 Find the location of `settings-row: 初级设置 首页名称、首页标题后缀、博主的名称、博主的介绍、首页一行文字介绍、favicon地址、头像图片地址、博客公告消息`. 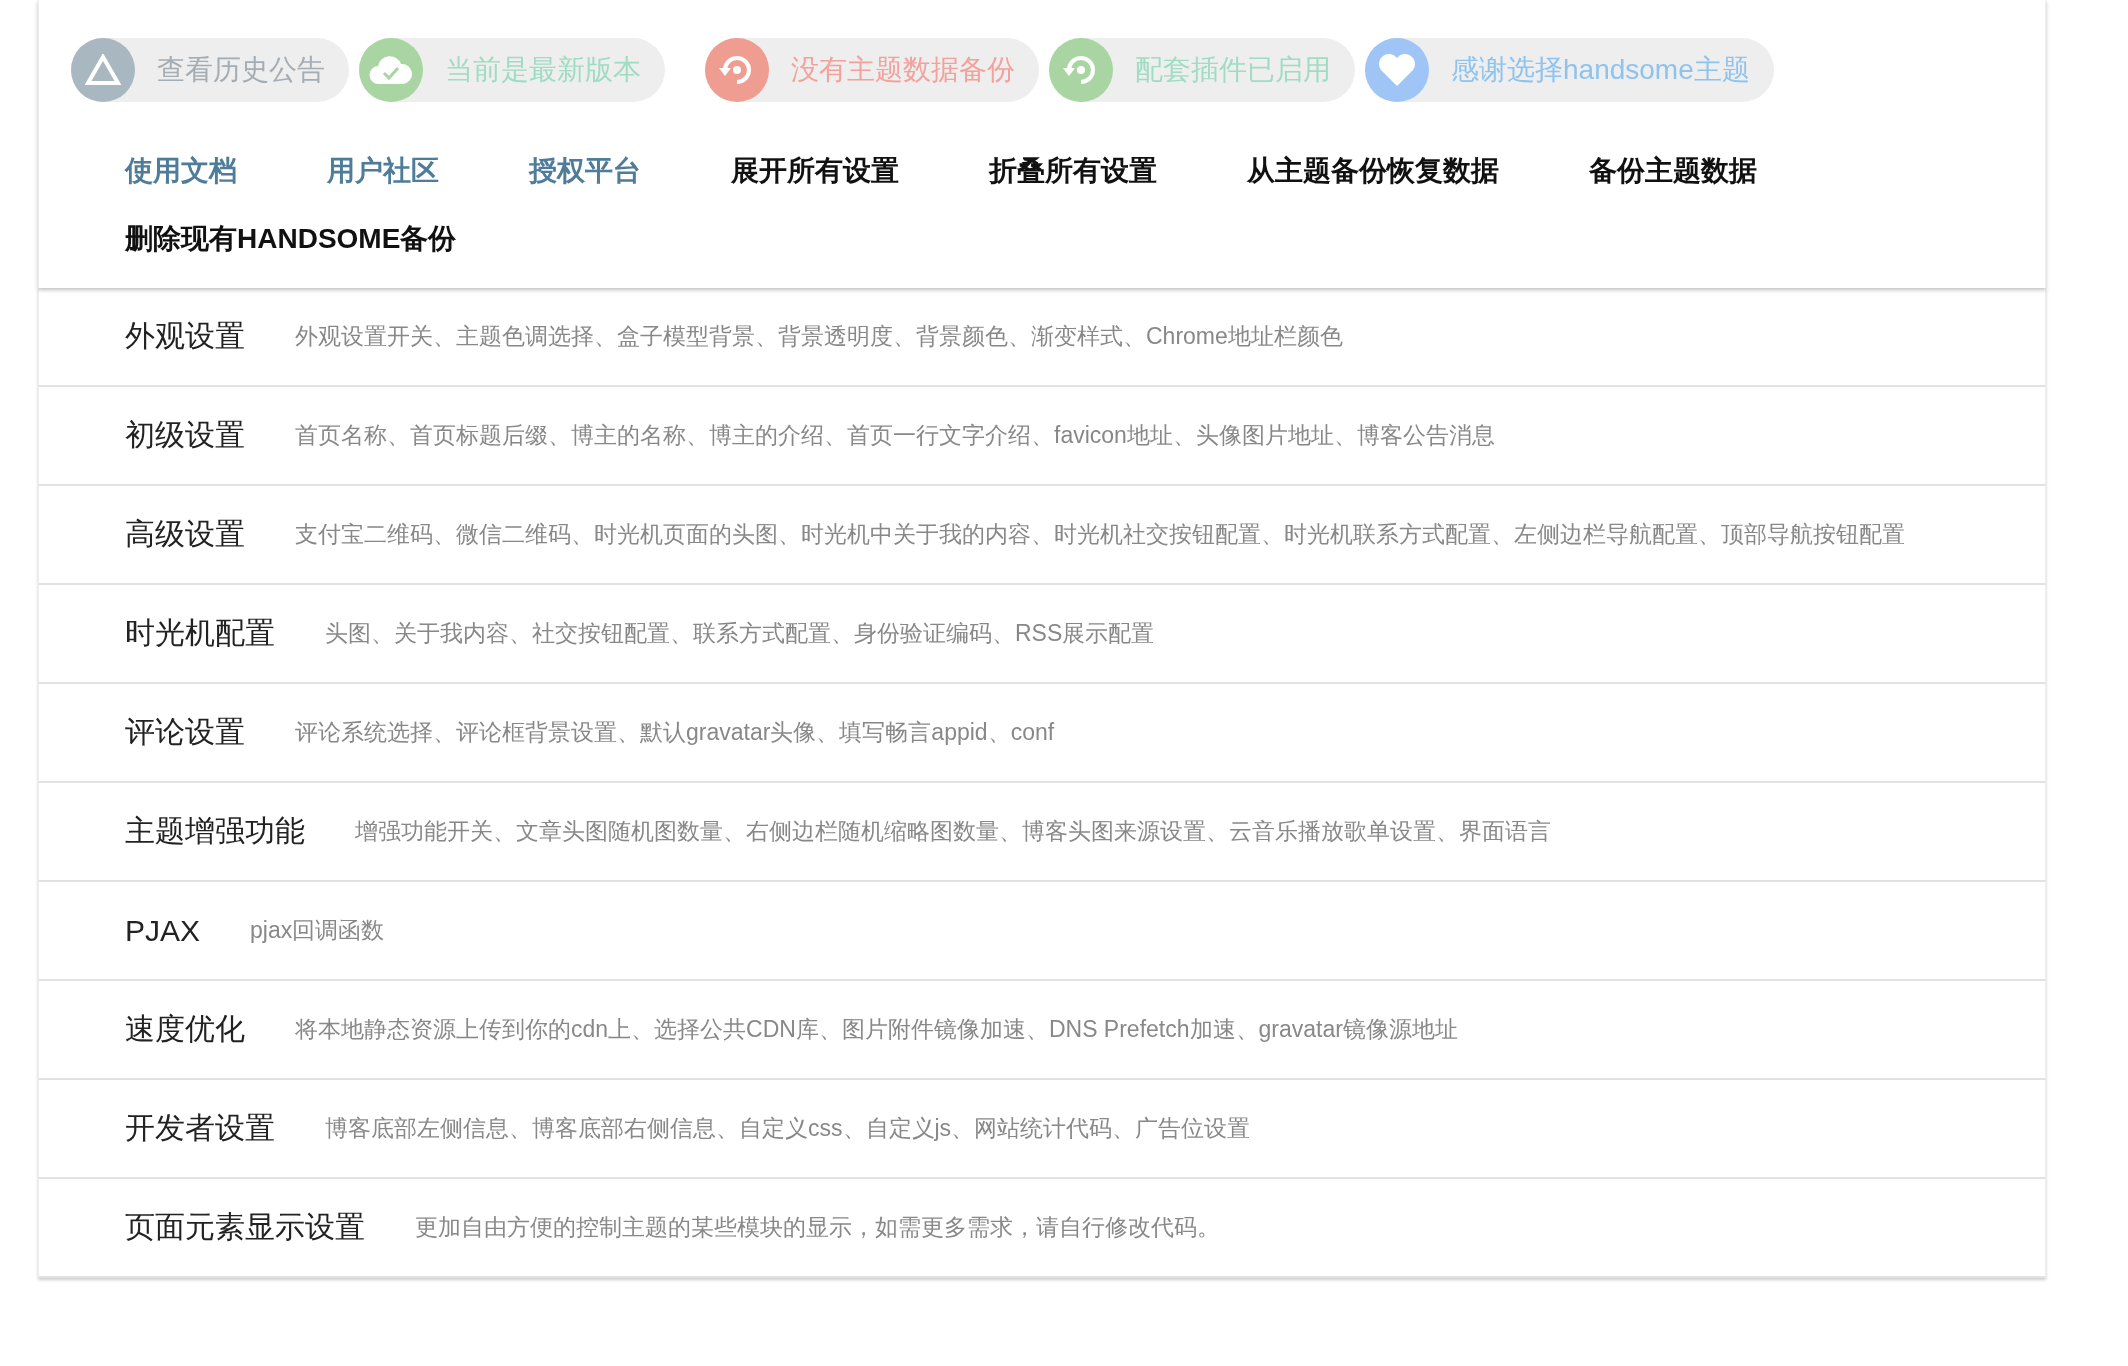

settings-row: 初级设置 首页名称、首页标题后缀、博主的名称、博主的介绍、首页一行文字介绍、favicon地址、头像图片地址、博客公告消息 is located at coordinates (1042, 436).